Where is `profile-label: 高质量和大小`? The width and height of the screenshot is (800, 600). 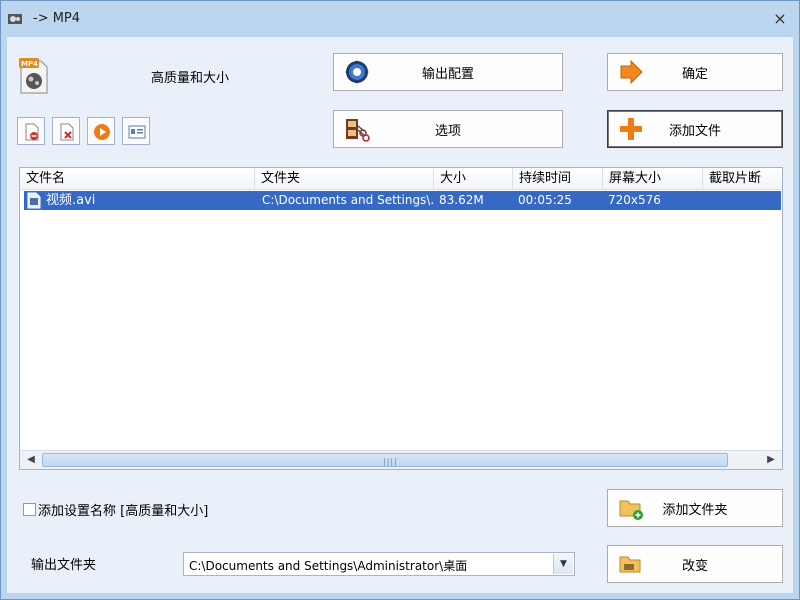 profile-label: 高质量和大小 is located at coordinates (190, 78).